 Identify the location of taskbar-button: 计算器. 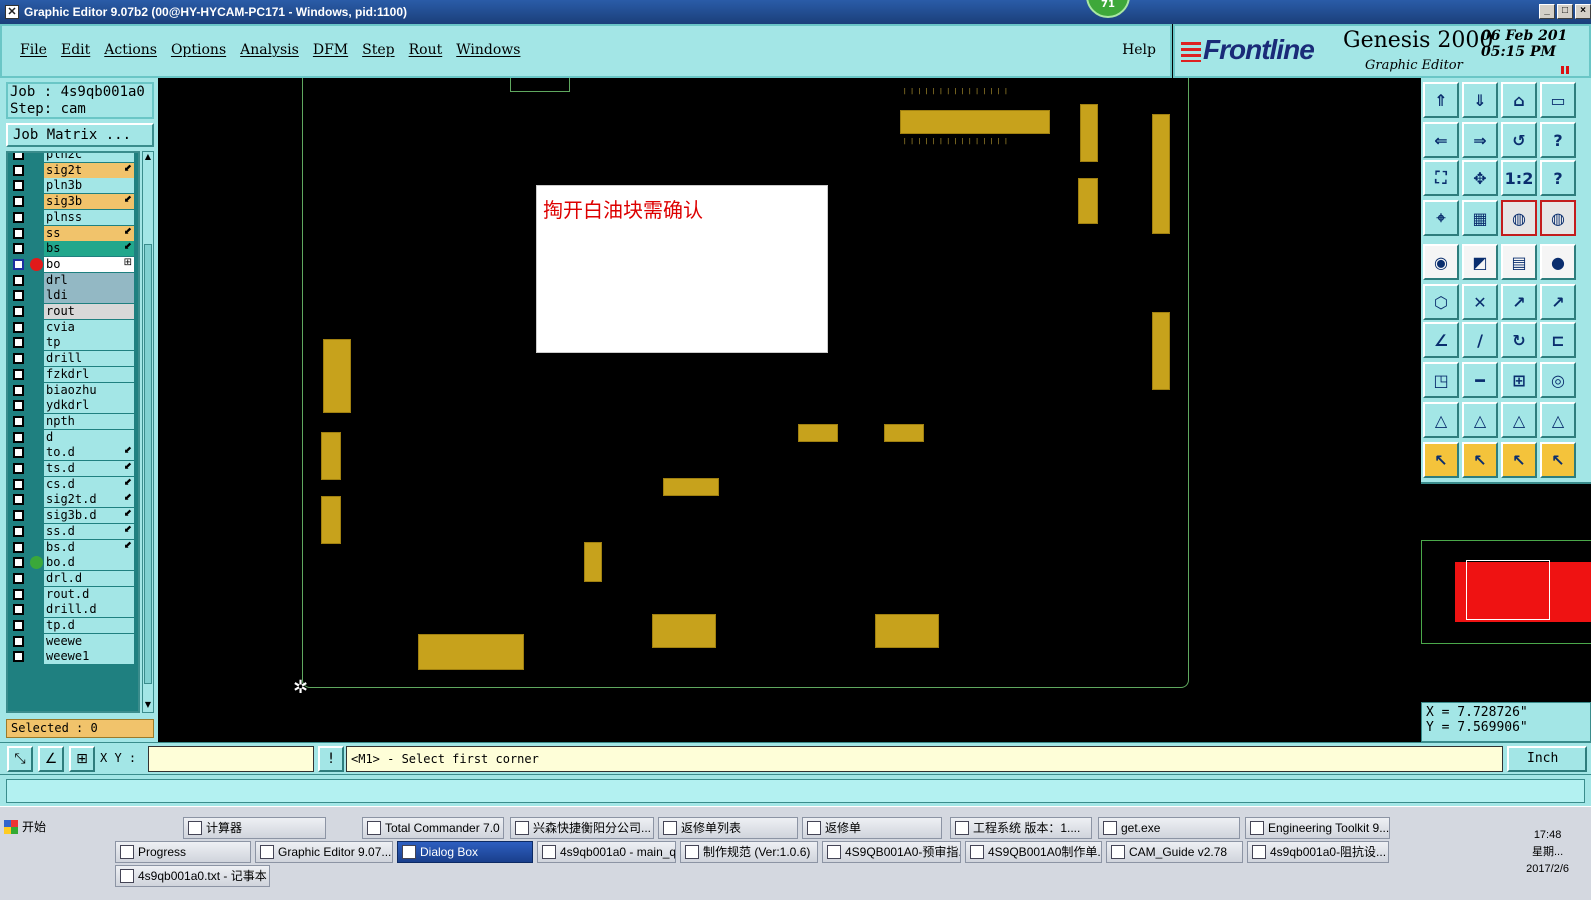
(254, 828).